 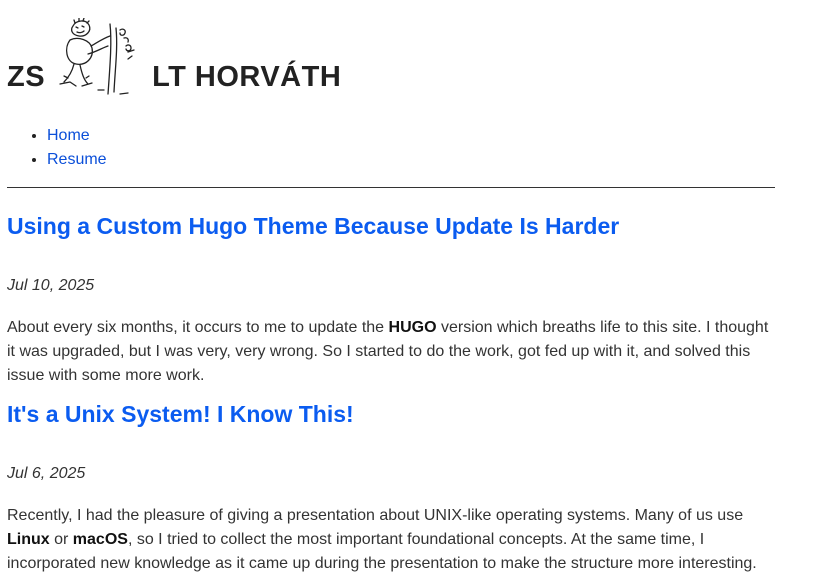 What do you see at coordinates (391, 187) in the screenshot?
I see `header-divider` at bounding box center [391, 187].